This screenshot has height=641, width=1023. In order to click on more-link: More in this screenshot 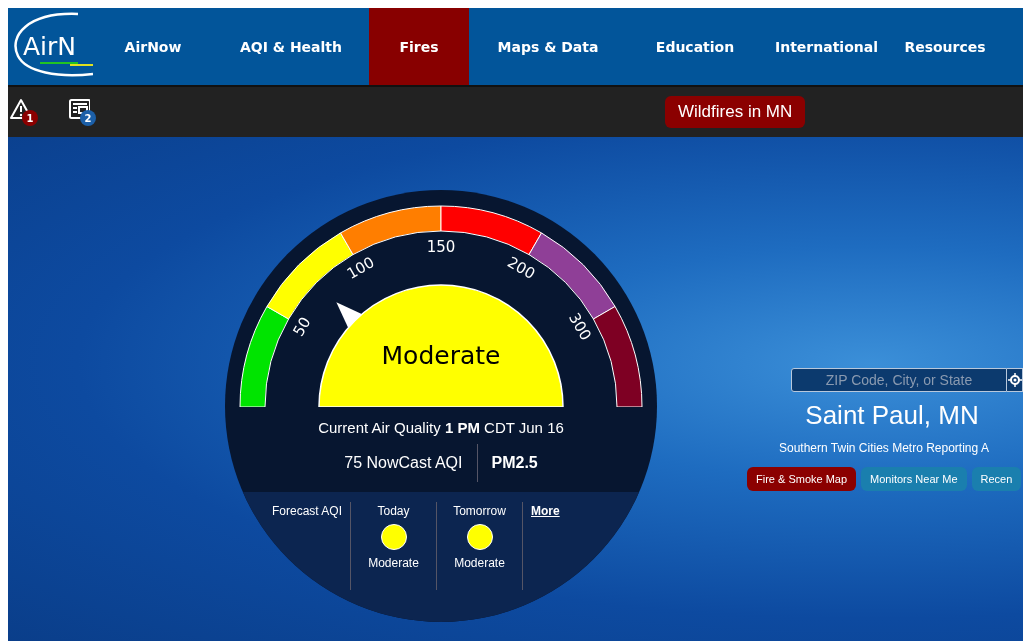, I will do `click(545, 511)`.